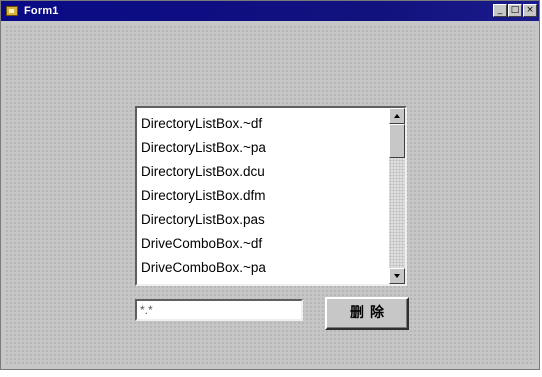 The width and height of the screenshot is (542, 377). What do you see at coordinates (270, 11) in the screenshot?
I see `title-bar: Form1 _ □ ×` at bounding box center [270, 11].